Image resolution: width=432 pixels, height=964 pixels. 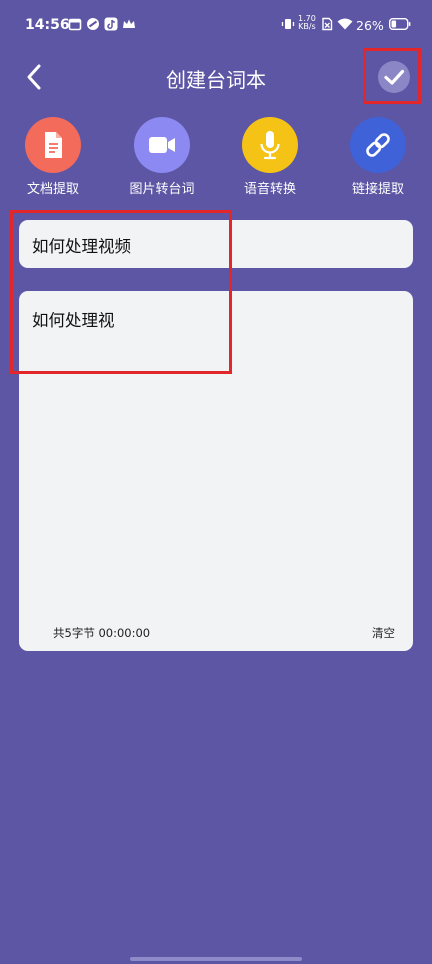 I want to click on home-indicator, so click(x=216, y=959).